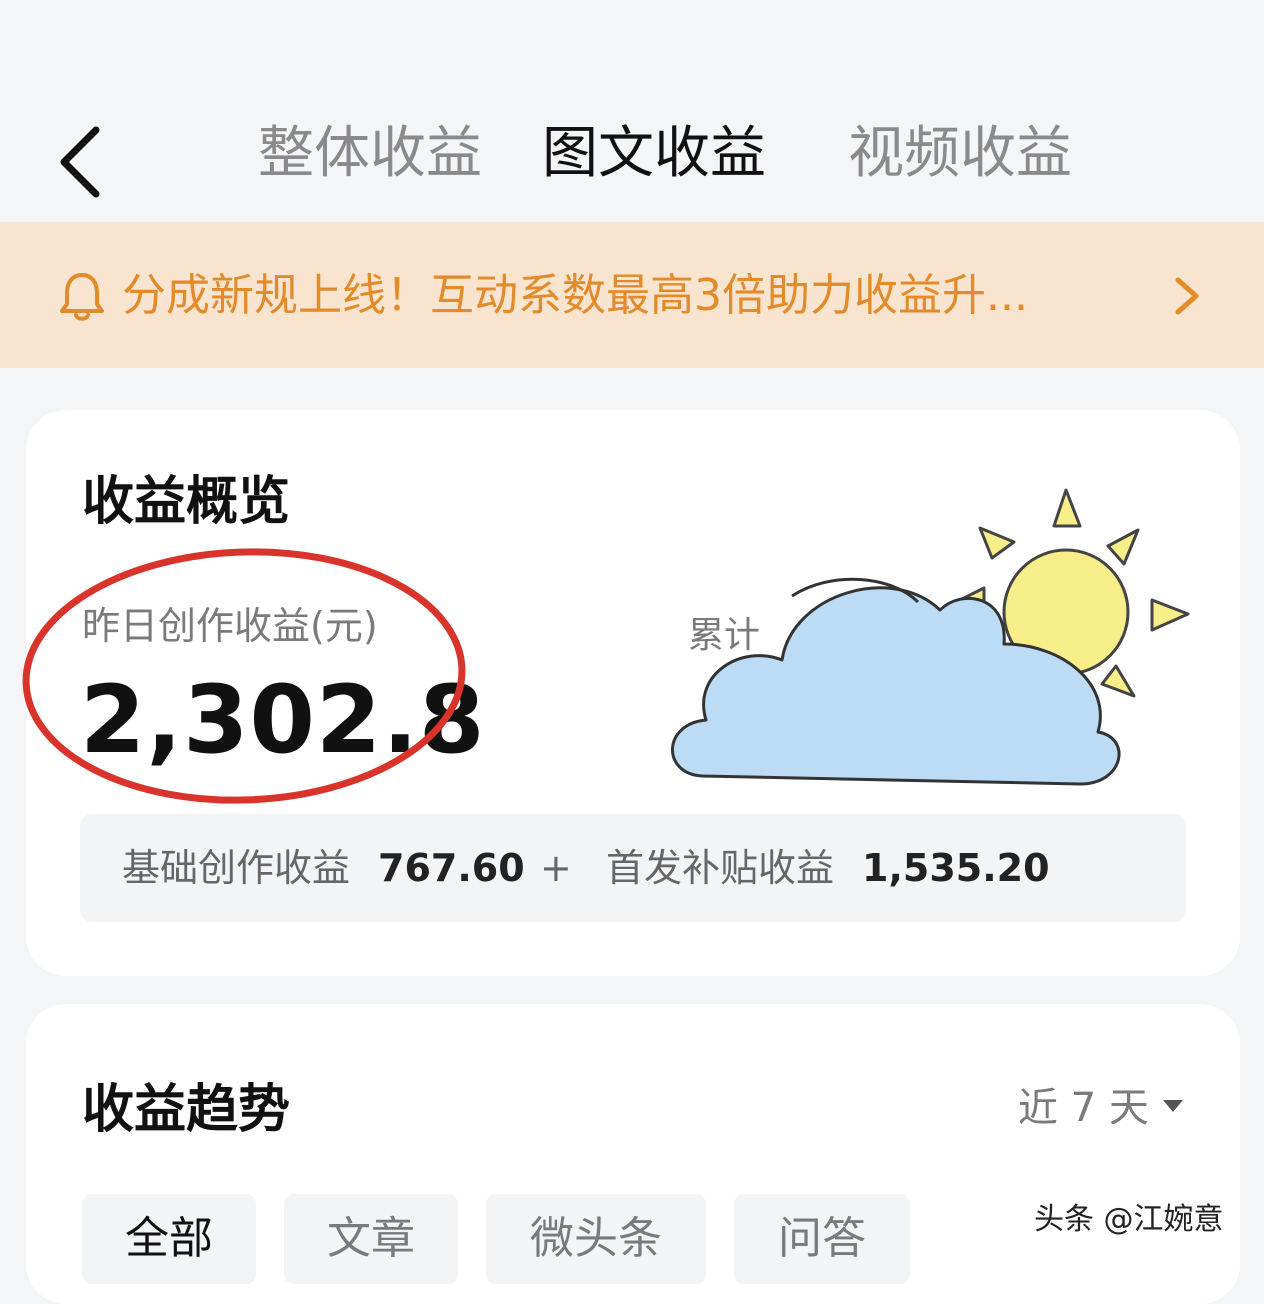  What do you see at coordinates (822, 1239) in the screenshot?
I see `filter-qa: 问答` at bounding box center [822, 1239].